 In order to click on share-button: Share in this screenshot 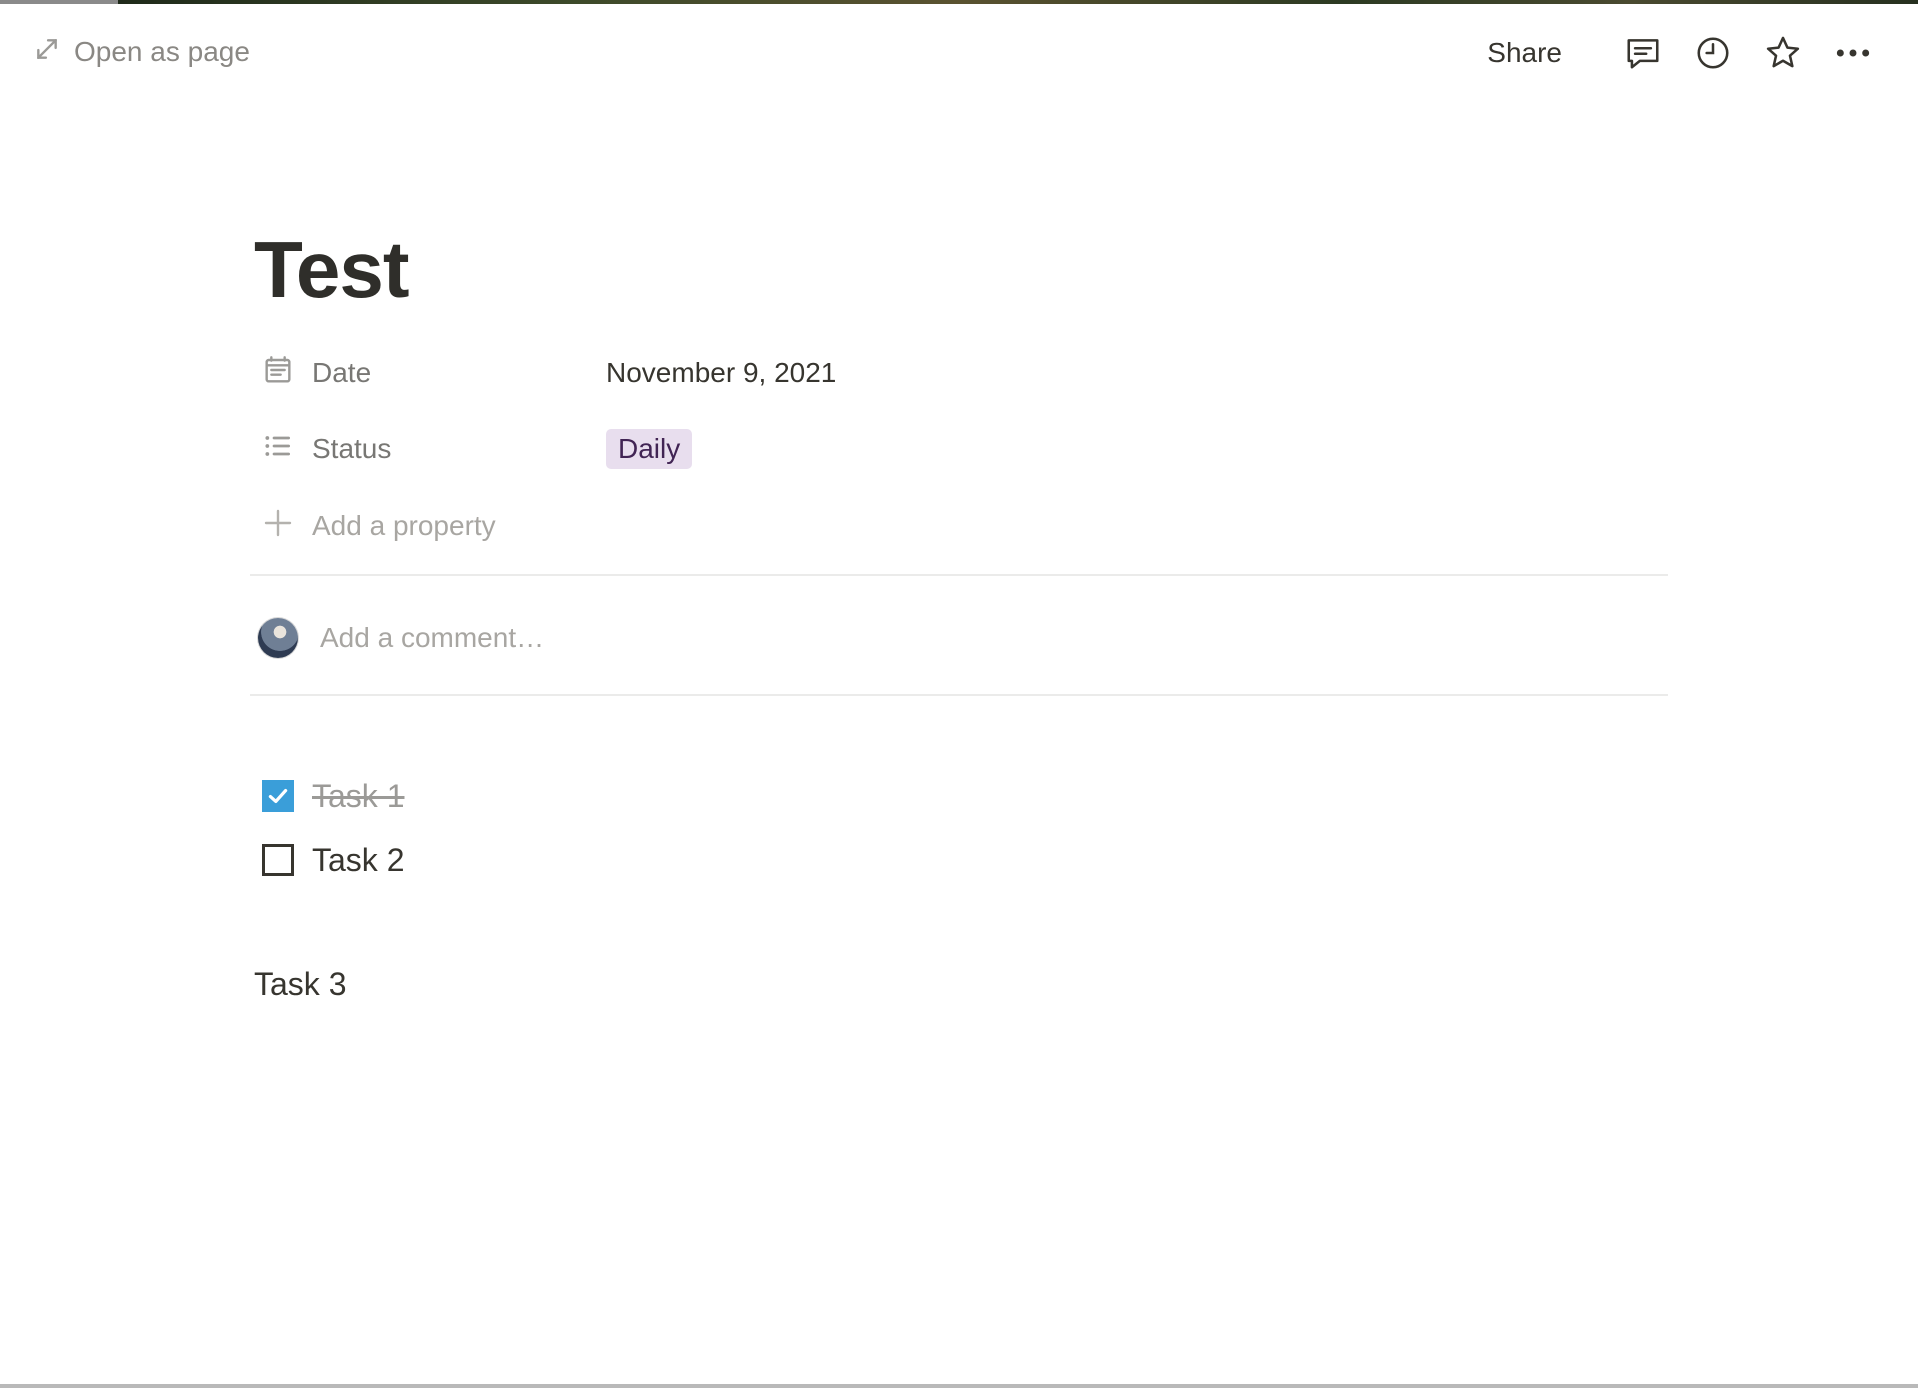, I will do `click(1524, 53)`.